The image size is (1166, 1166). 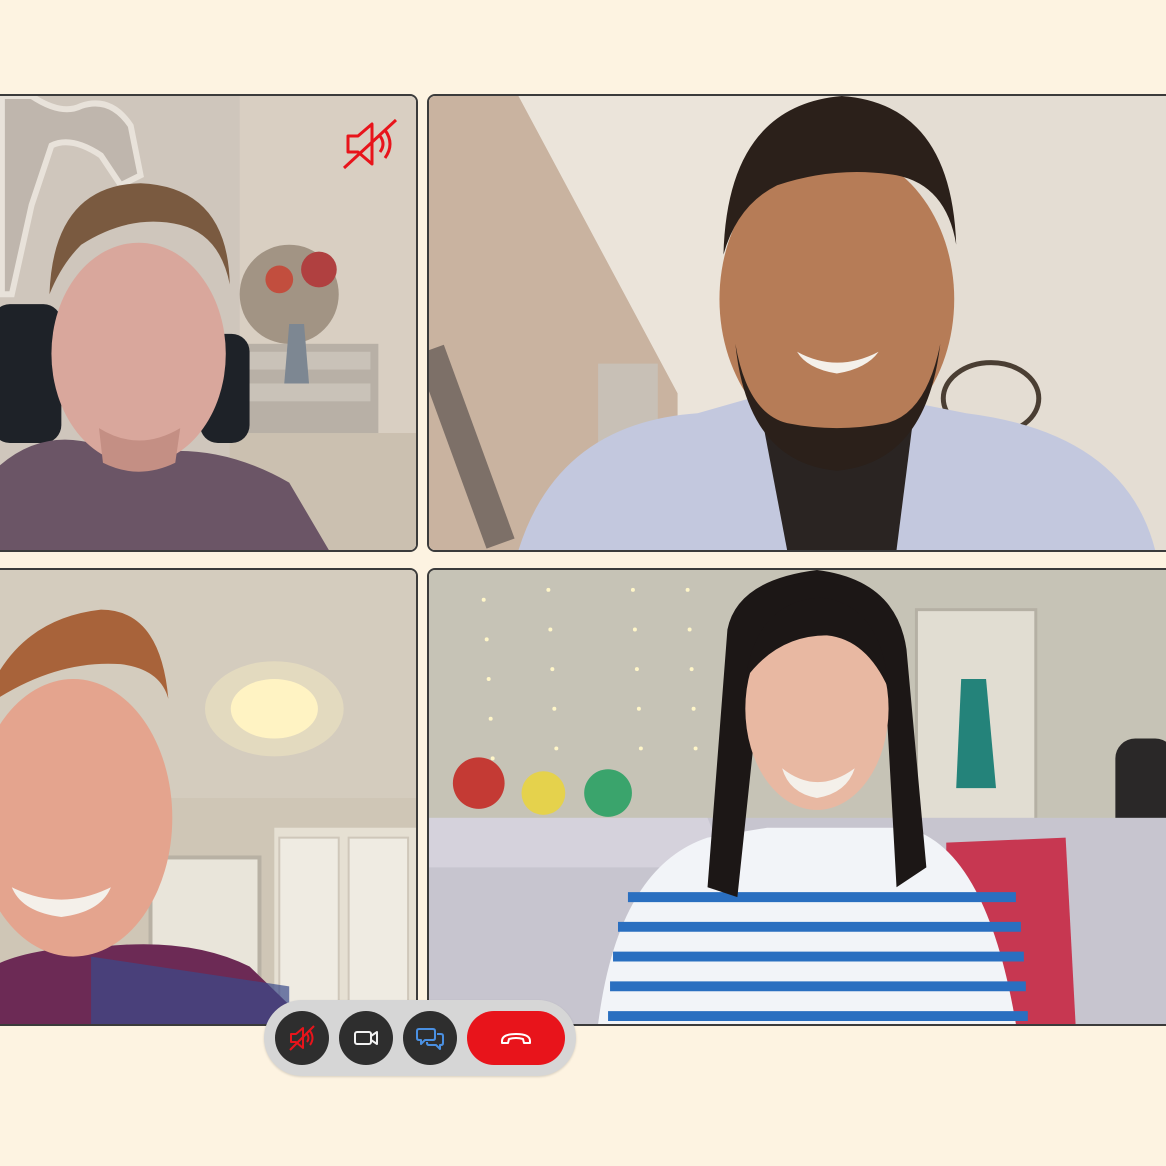 I want to click on participant-video-feed, so click(x=208, y=797).